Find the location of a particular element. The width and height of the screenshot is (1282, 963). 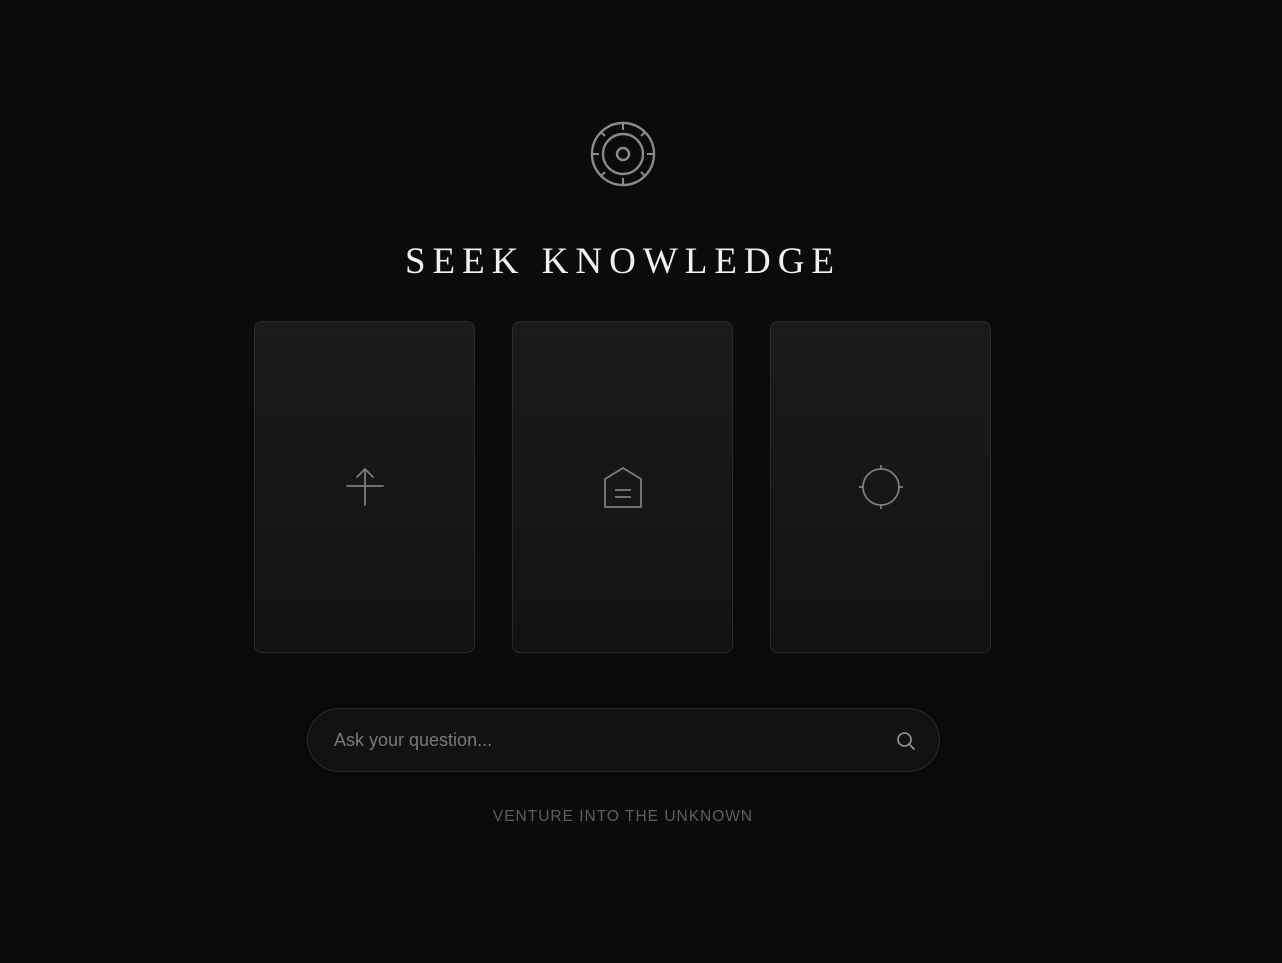

target-emblem-icon is located at coordinates (623, 154).